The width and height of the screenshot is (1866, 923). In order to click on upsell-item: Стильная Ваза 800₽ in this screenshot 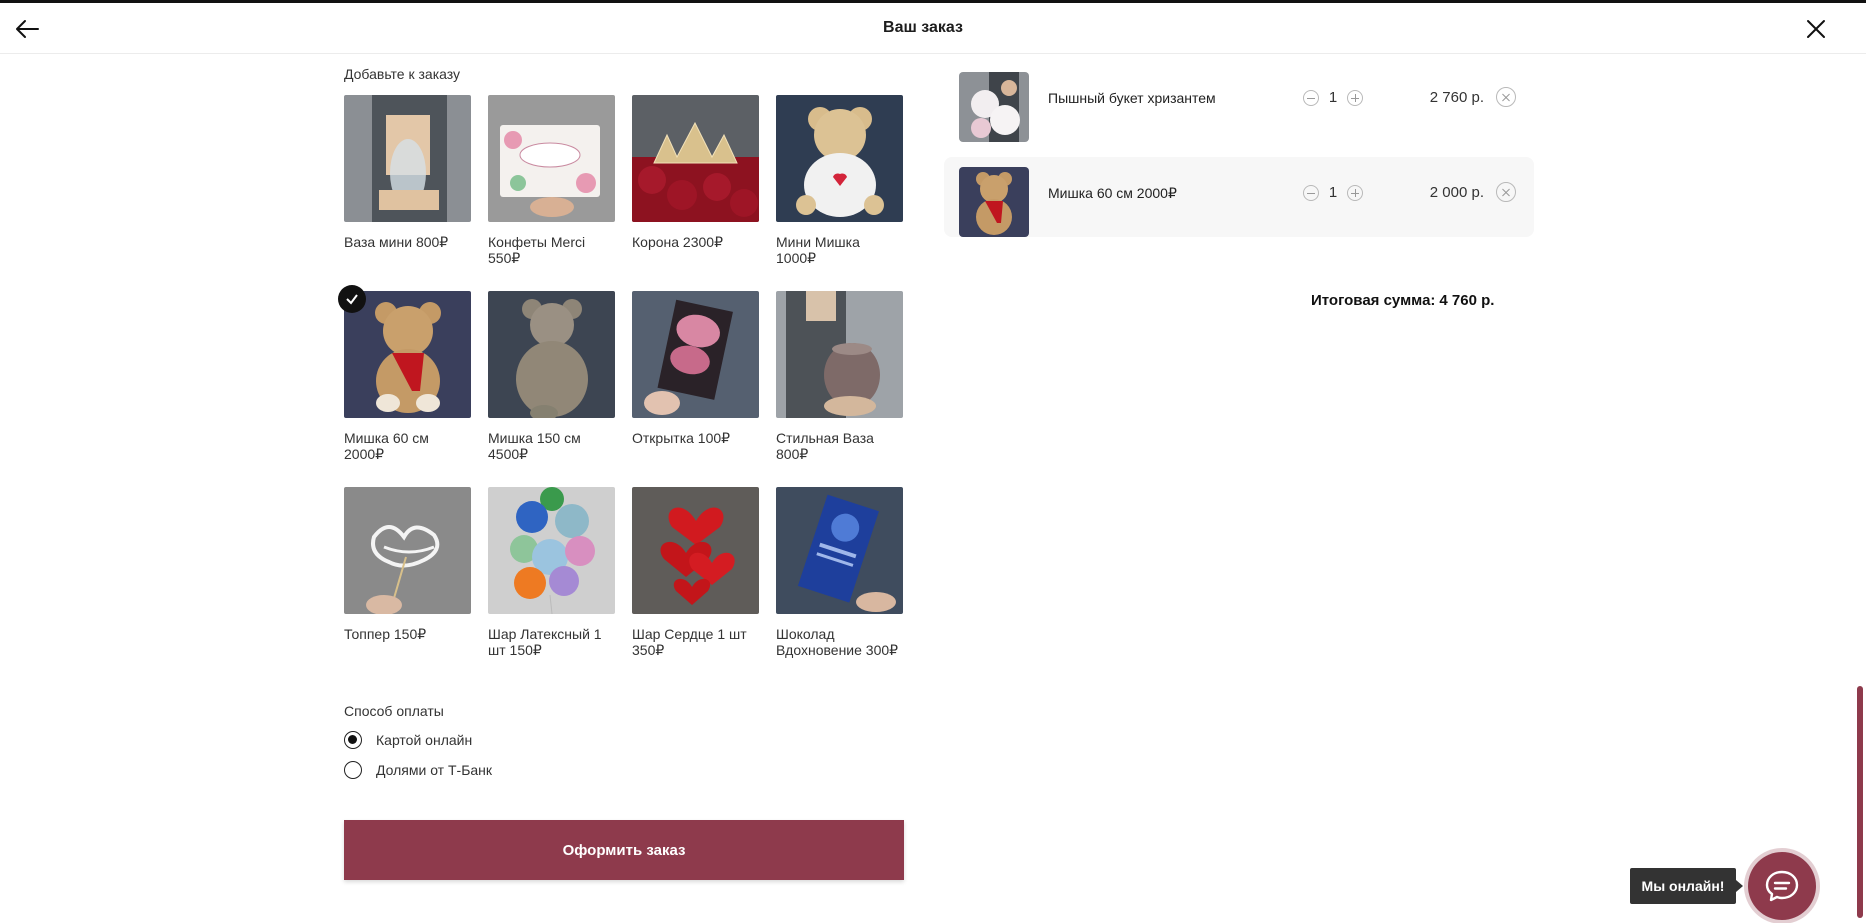, I will do `click(840, 389)`.